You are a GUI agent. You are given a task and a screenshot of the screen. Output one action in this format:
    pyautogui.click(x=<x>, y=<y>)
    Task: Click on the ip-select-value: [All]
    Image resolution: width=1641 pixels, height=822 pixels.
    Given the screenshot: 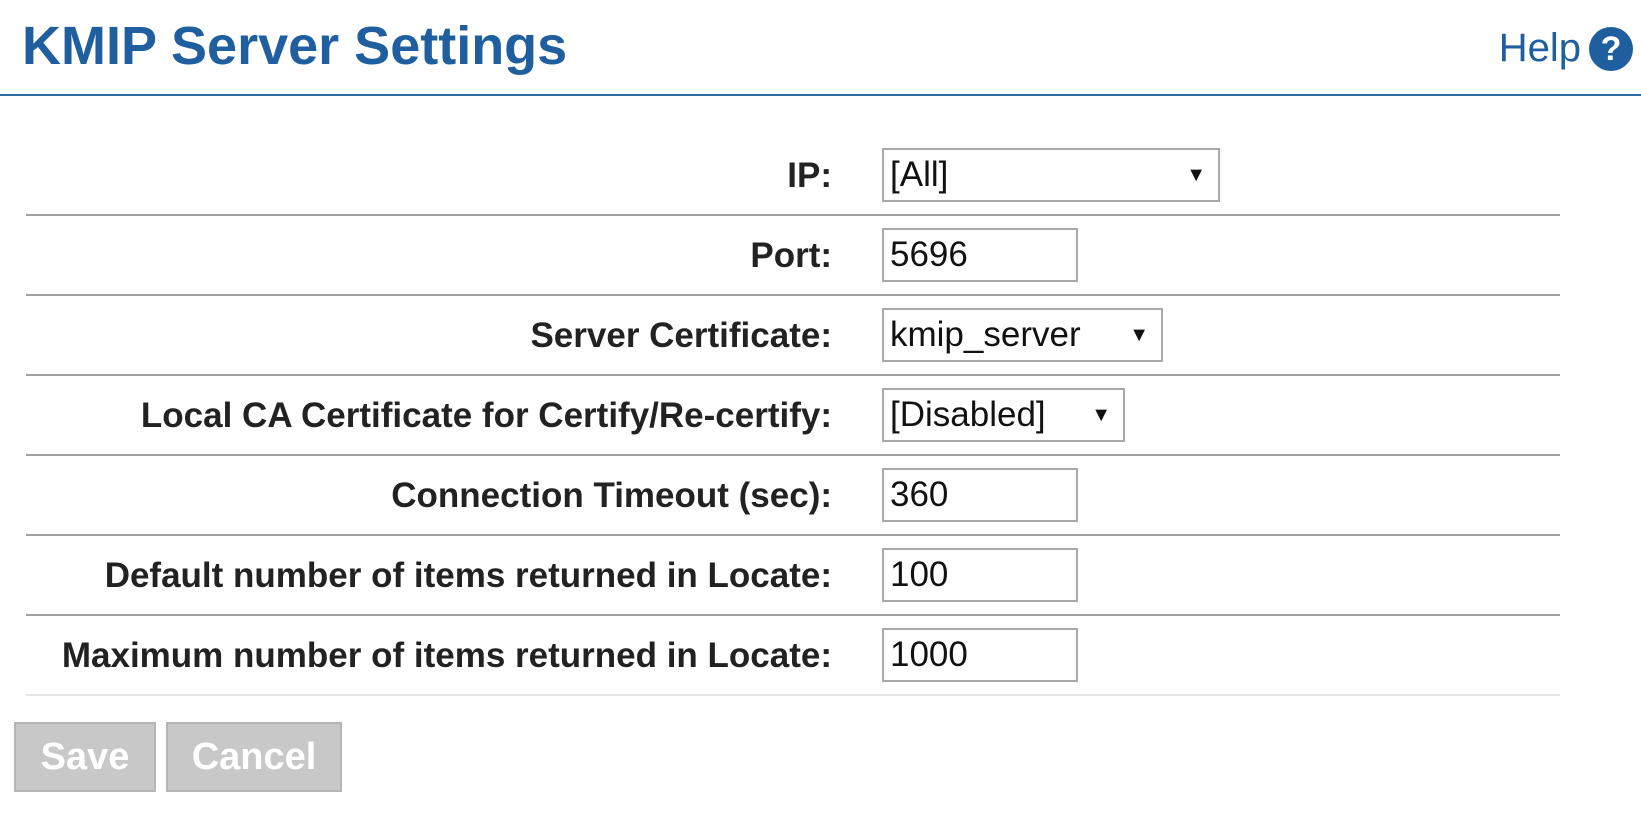 What is the action you would take?
    pyautogui.click(x=919, y=174)
    